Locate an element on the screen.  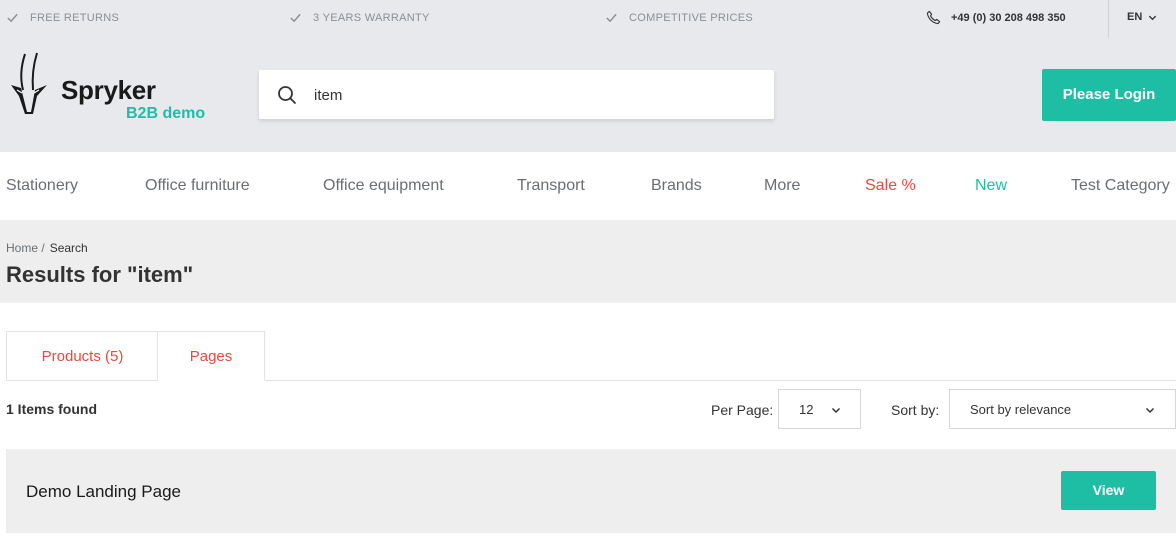
usp-warranty: 3 YEARS WARRANTY is located at coordinates (359, 17).